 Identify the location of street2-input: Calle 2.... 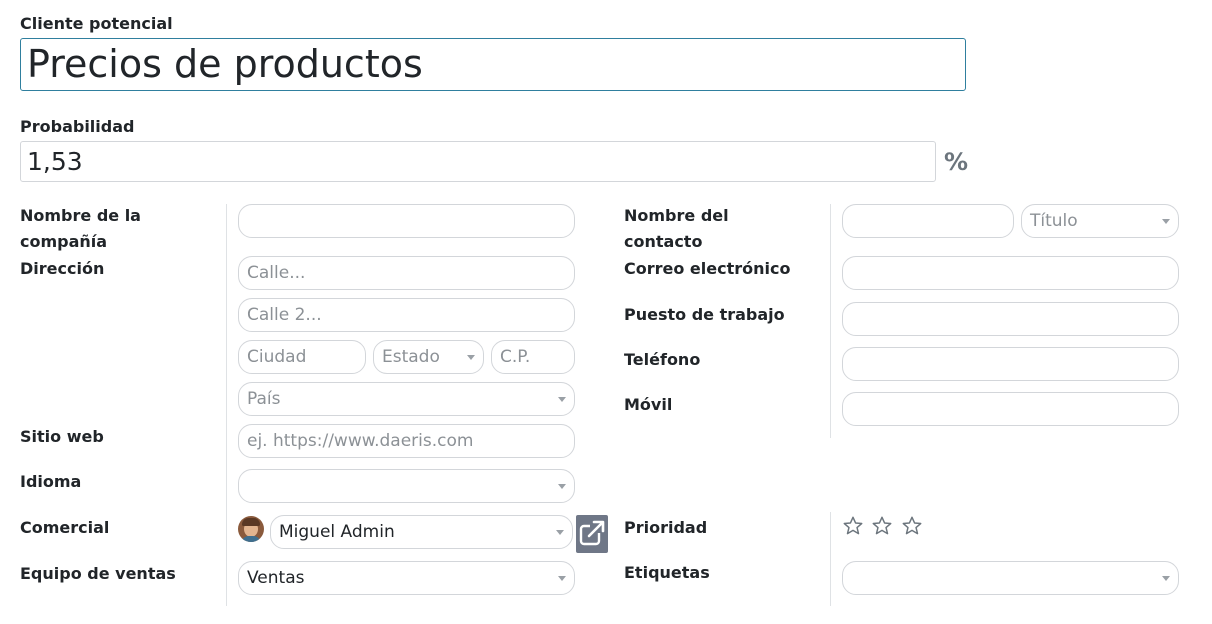
(406, 315).